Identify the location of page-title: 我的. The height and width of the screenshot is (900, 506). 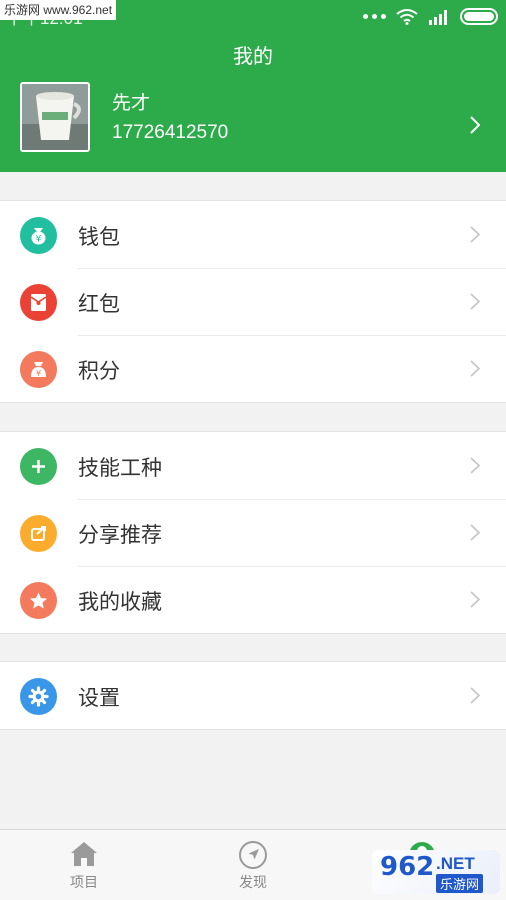
(253, 56).